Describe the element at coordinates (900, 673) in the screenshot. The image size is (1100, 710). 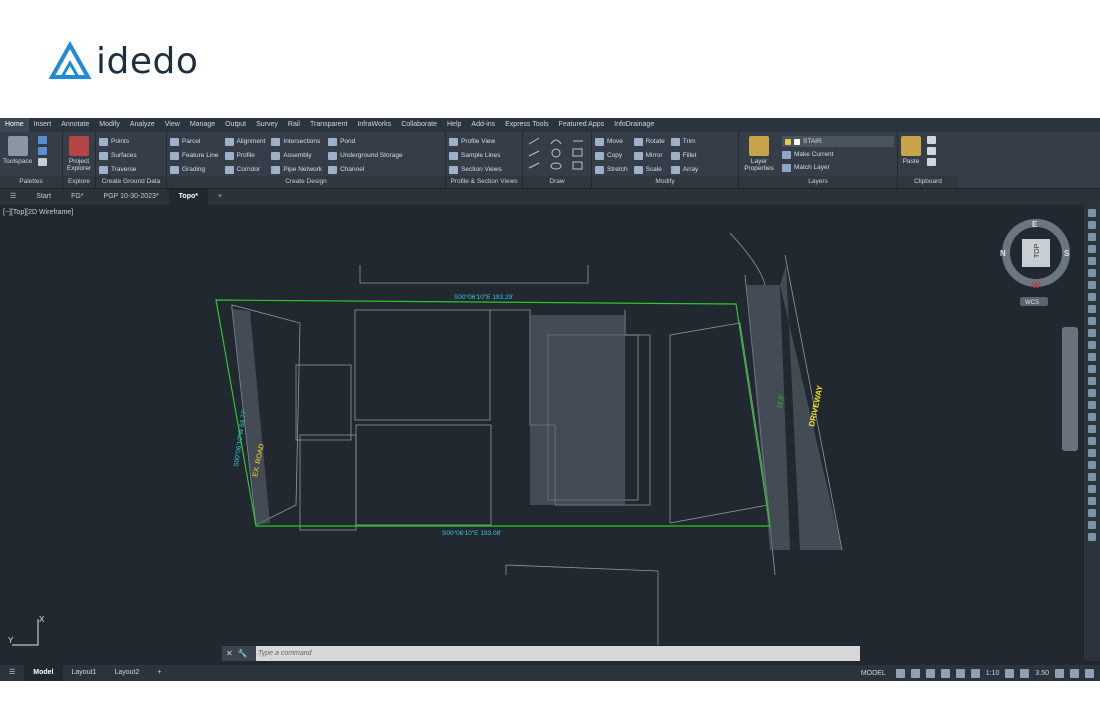
I see `grid-icon` at that location.